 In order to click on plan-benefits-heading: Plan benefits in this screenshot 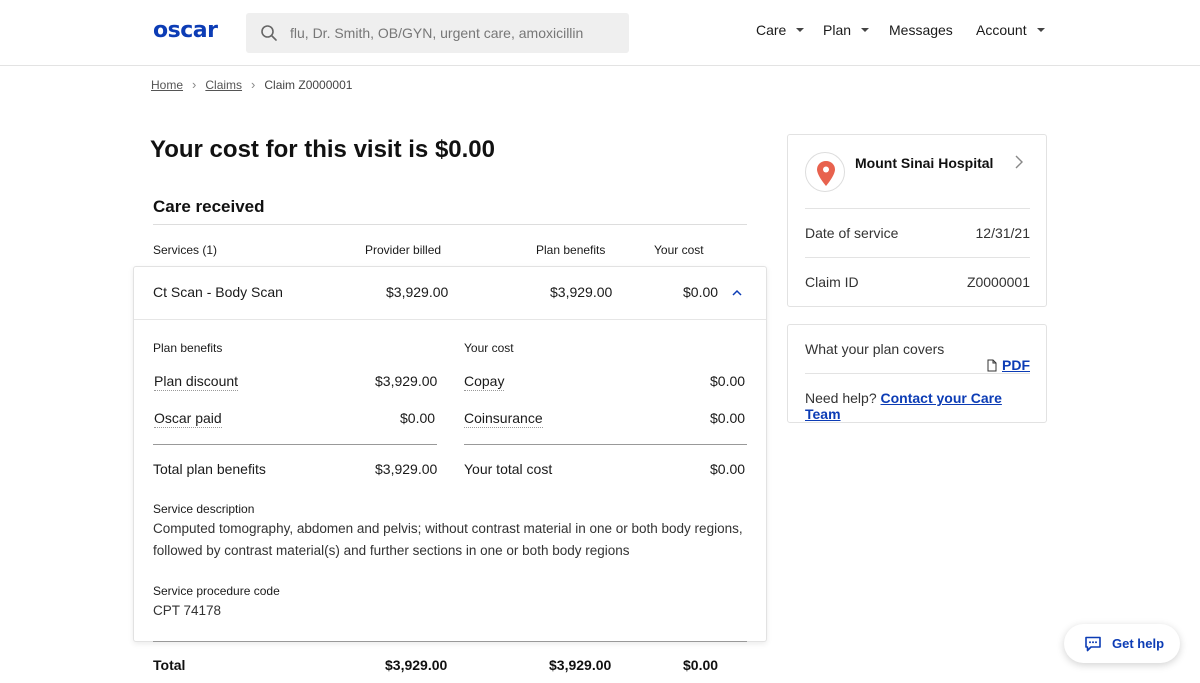, I will do `click(188, 348)`.